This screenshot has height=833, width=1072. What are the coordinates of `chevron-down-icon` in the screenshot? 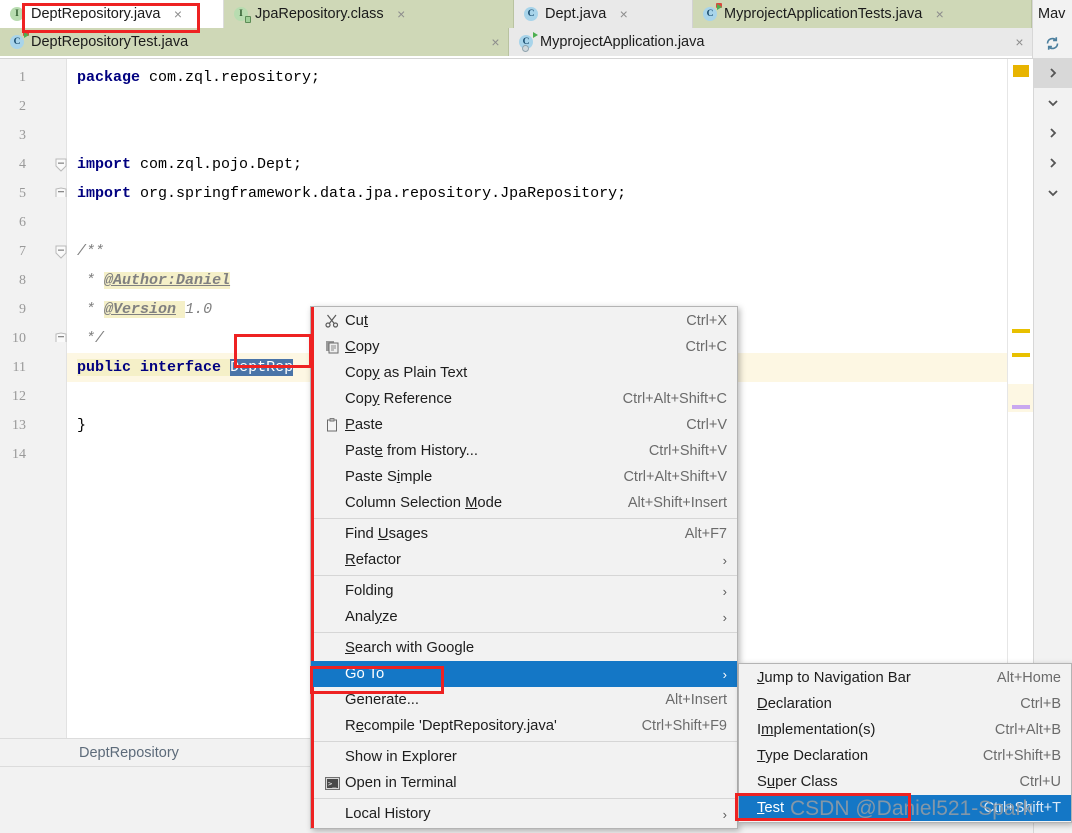 It's located at (1053, 103).